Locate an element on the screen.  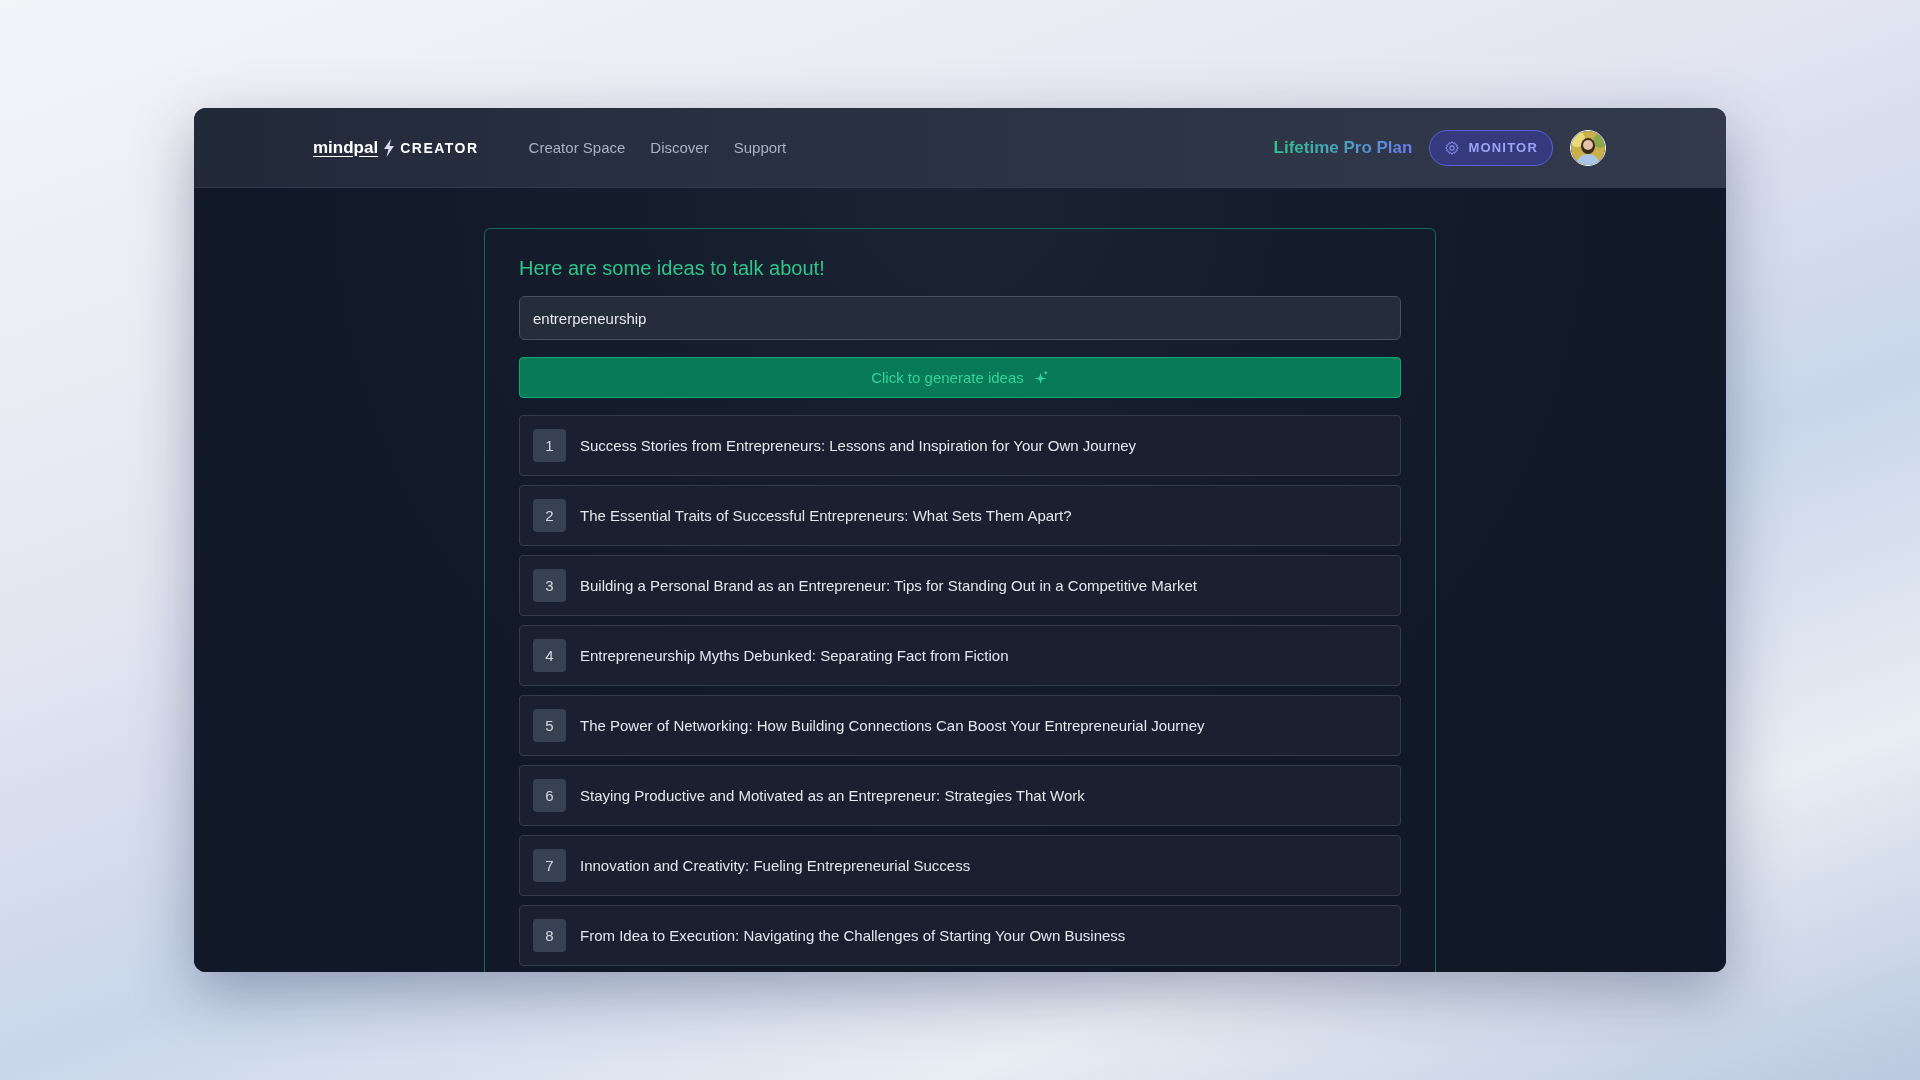
logo-wordmark: mindpal is located at coordinates (346, 147).